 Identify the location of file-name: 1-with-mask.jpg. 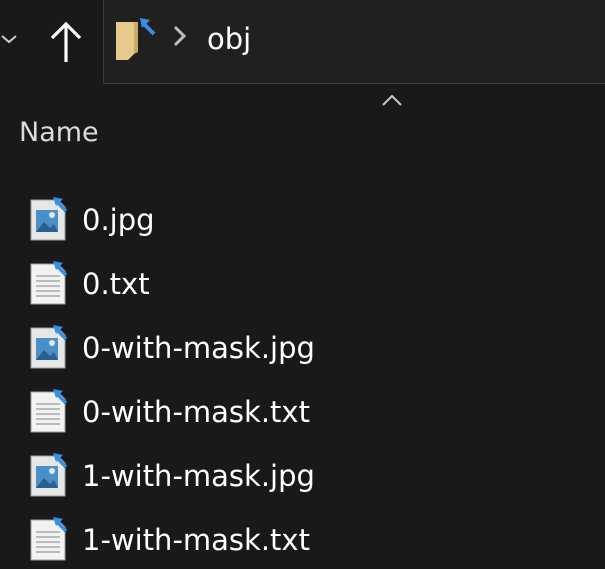
(198, 476).